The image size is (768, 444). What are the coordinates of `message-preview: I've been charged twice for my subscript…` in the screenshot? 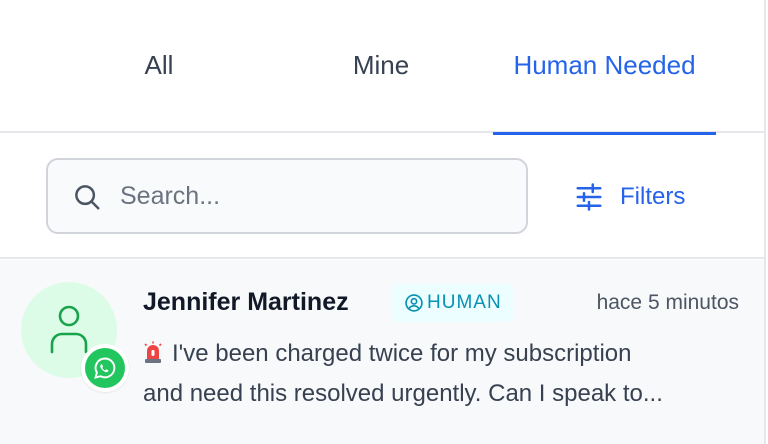 It's located at (438, 374).